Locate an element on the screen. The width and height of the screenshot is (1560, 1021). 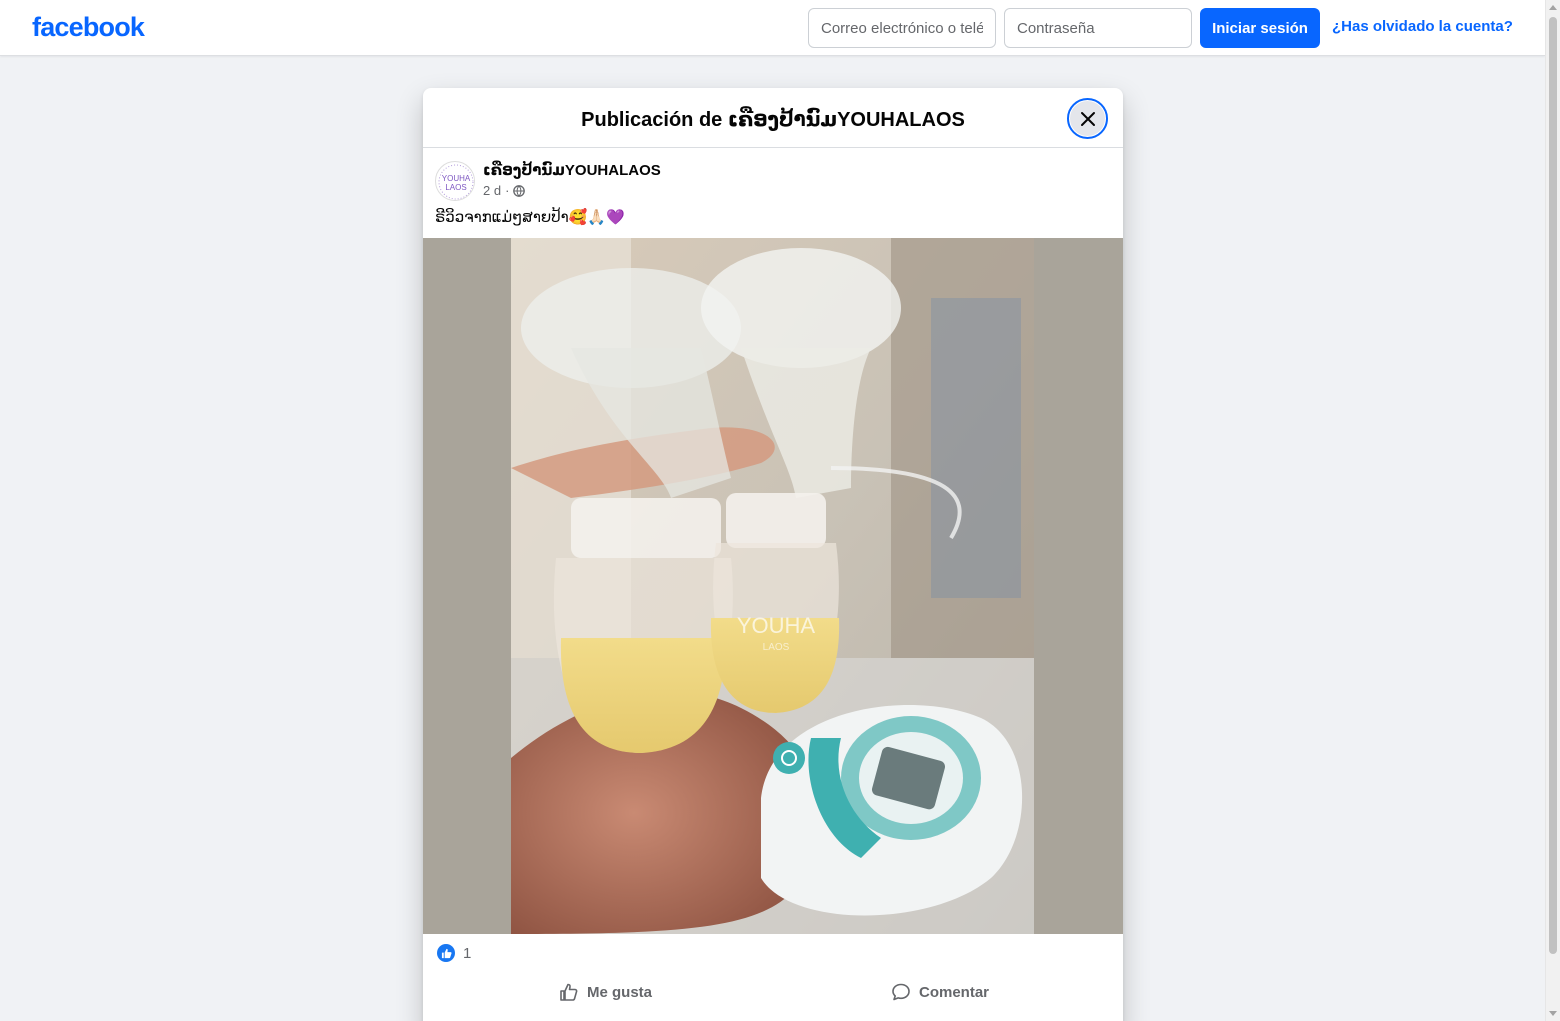
youha-logo-icon: YOUHA LAOS is located at coordinates (455, 181).